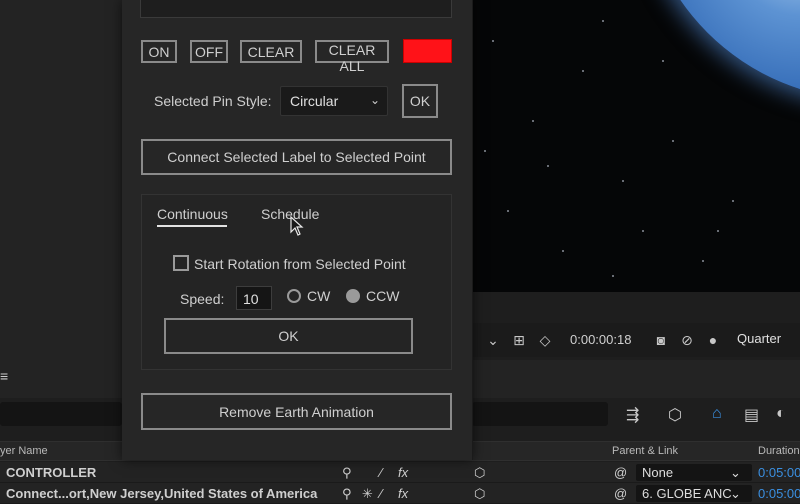 This screenshot has width=800, height=504. Describe the element at coordinates (779, 451) in the screenshot. I see `duration-header: Duration` at that location.